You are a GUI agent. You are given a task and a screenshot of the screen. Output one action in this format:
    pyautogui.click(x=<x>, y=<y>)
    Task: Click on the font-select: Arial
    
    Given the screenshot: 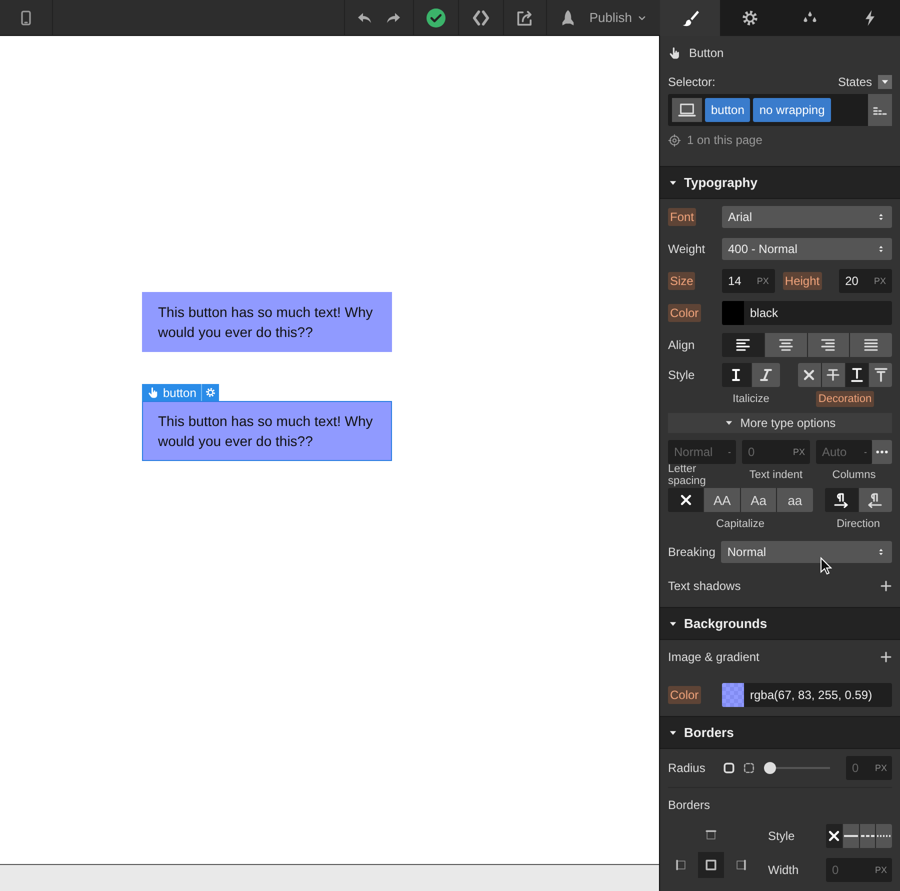 What is the action you would take?
    pyautogui.click(x=807, y=217)
    